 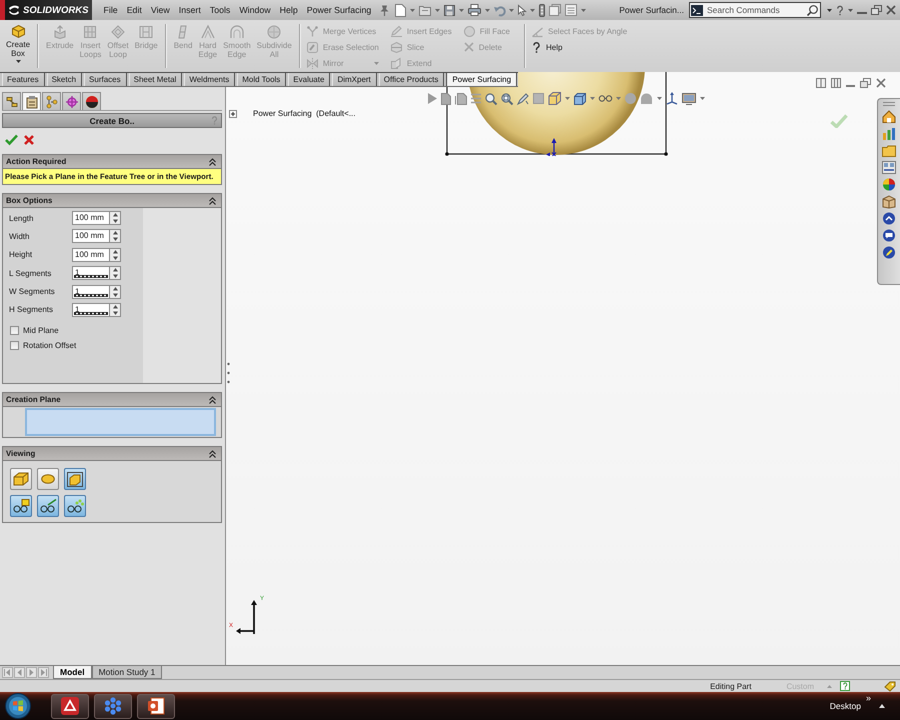 I want to click on caret-up-icon, so click(x=882, y=706).